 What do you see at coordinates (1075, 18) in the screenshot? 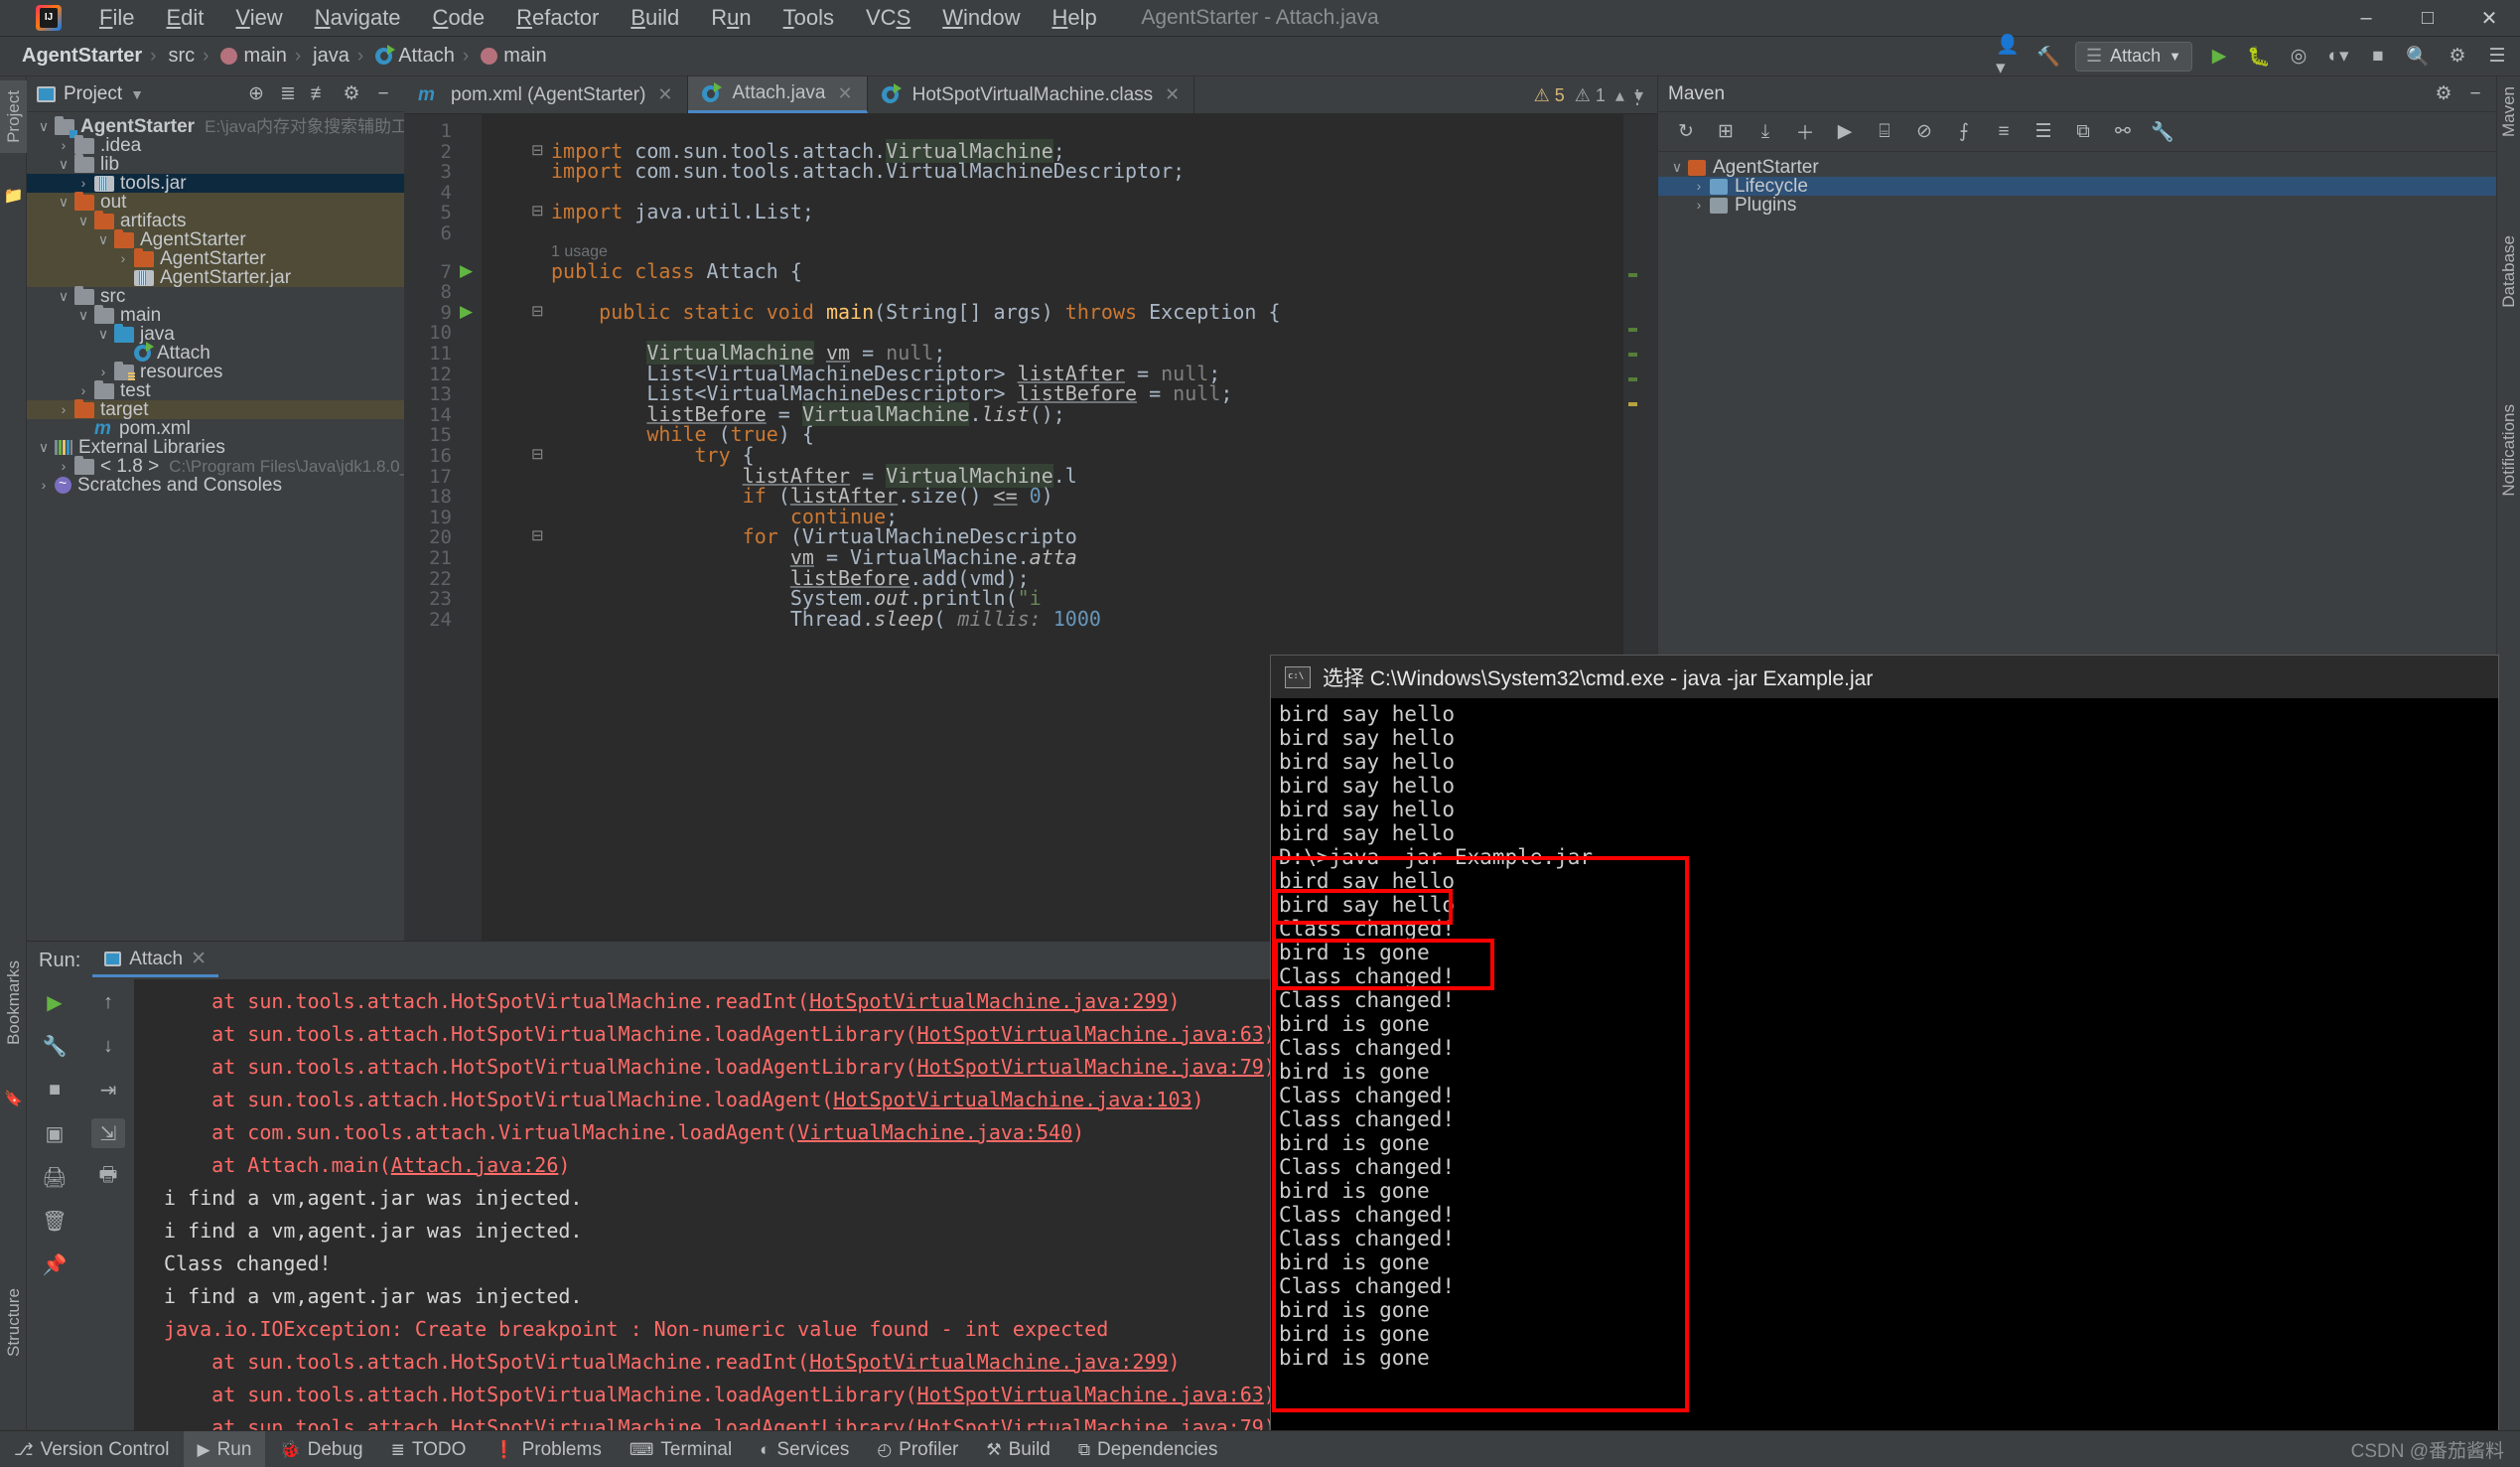
I see `menu-item-help: Help` at bounding box center [1075, 18].